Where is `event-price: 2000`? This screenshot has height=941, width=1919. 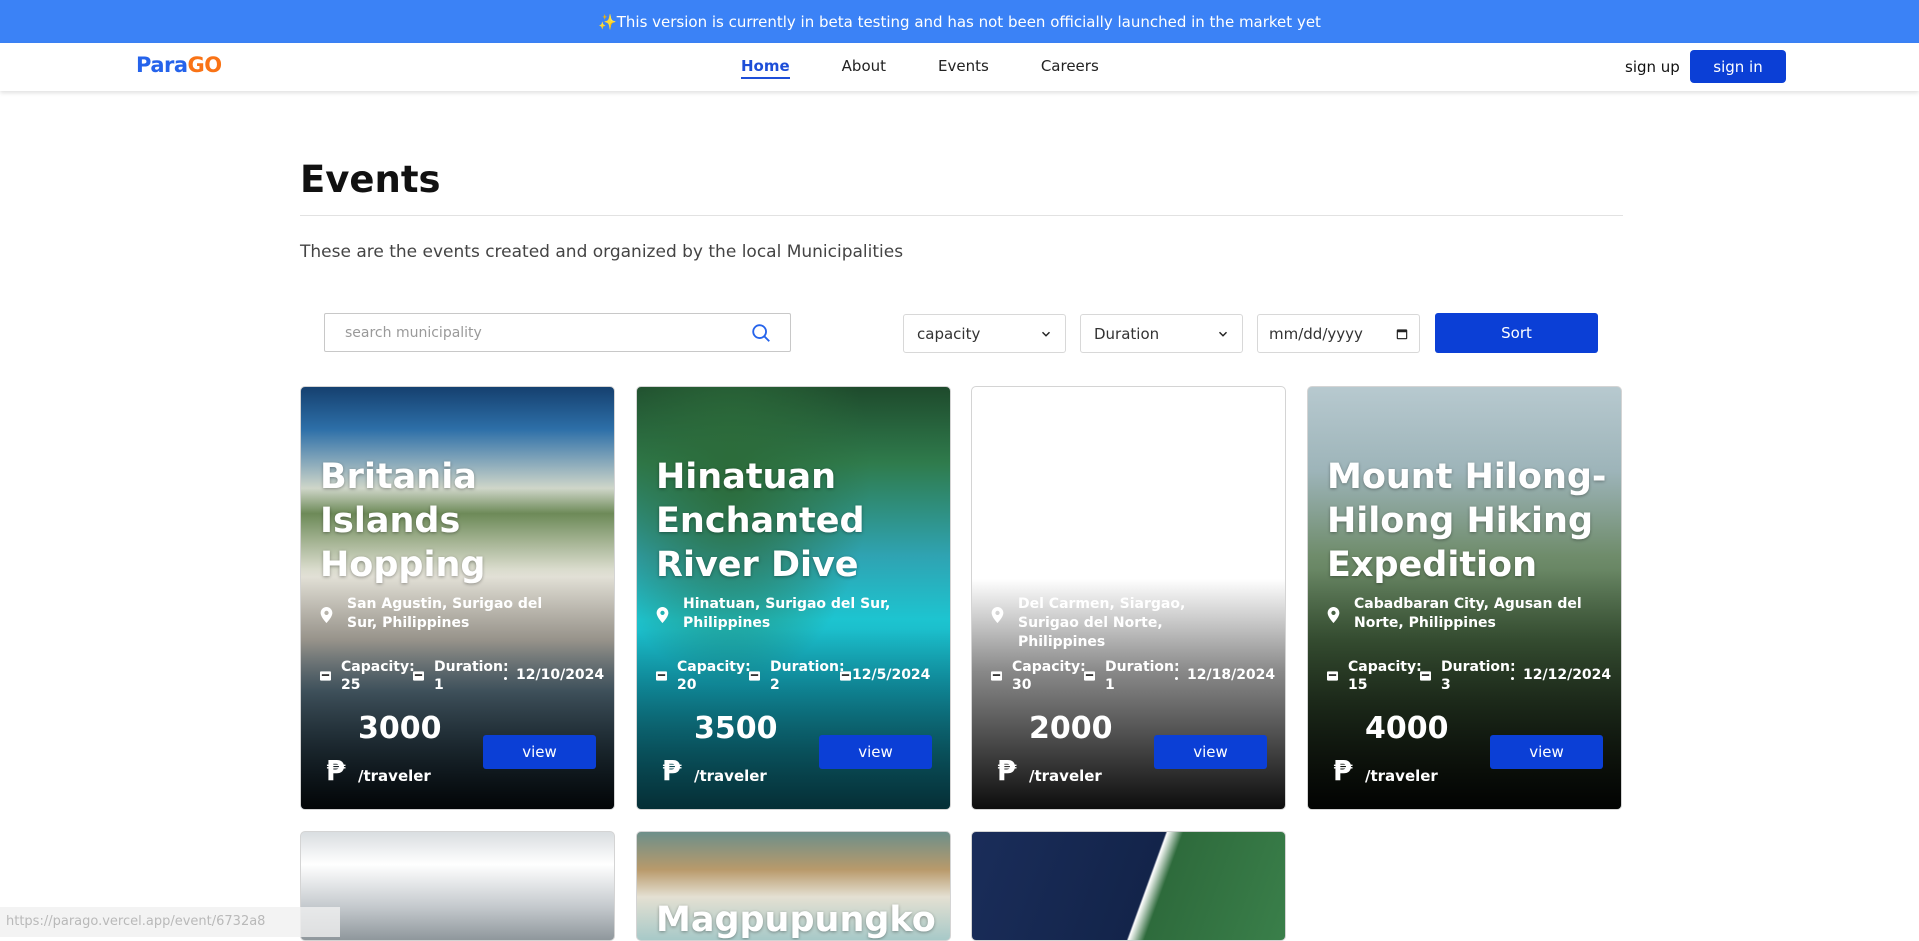
event-price: 2000 is located at coordinates (1071, 728).